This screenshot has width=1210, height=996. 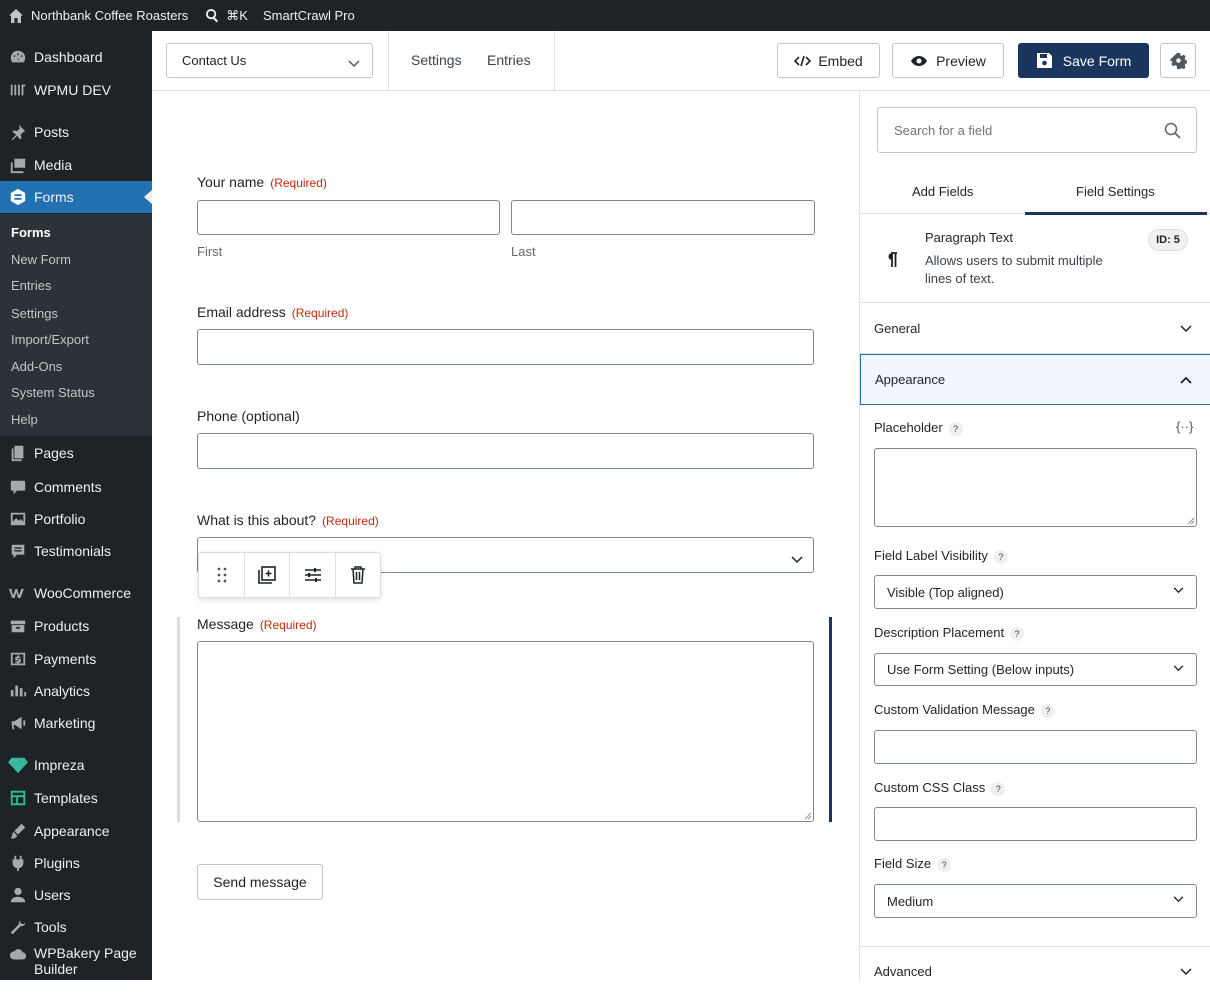 I want to click on sidebar-item-media: Media, so click(x=76, y=165).